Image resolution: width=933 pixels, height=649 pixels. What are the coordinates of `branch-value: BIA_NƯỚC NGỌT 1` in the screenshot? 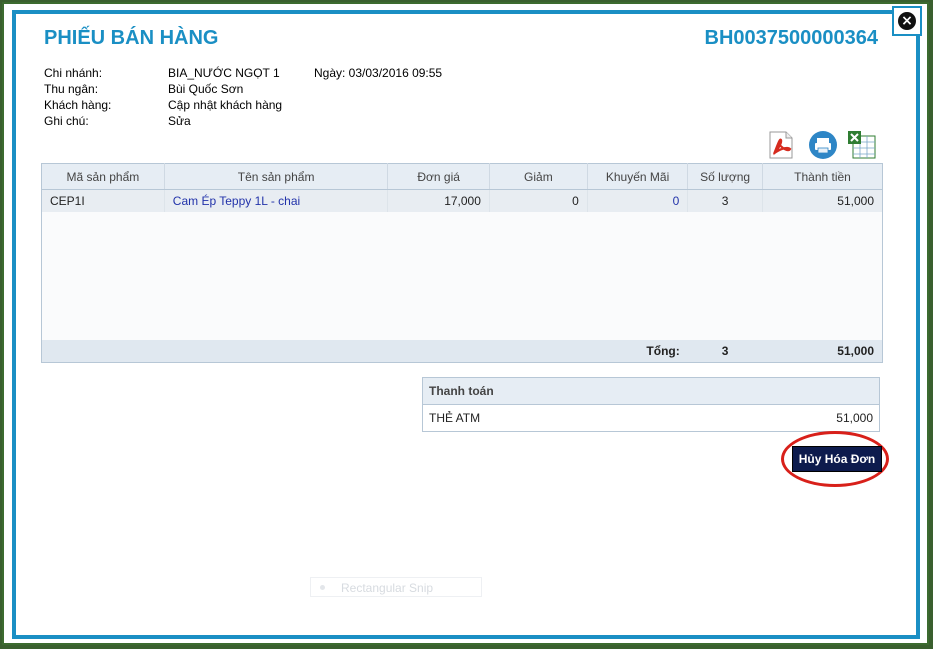 It's located at (224, 73).